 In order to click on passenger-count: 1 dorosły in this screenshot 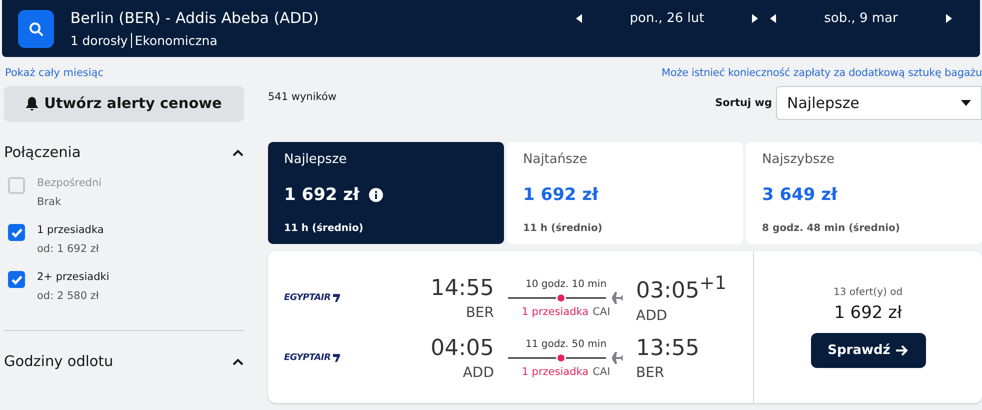, I will do `click(99, 40)`.